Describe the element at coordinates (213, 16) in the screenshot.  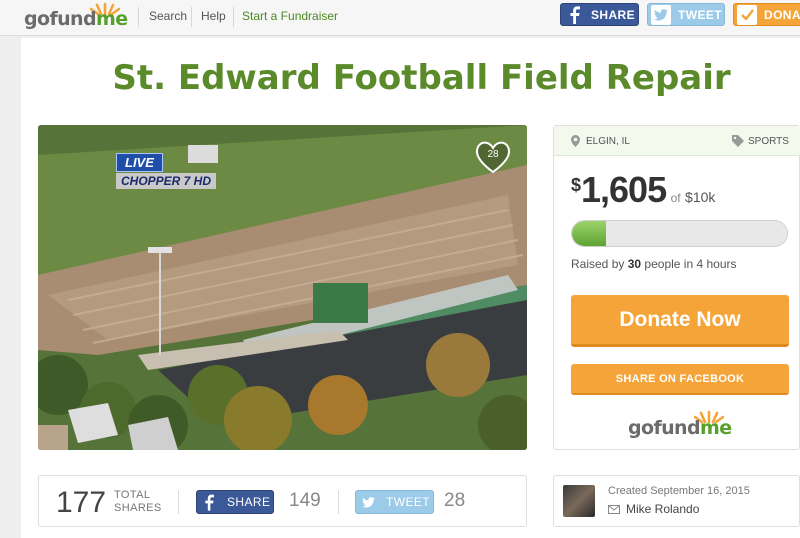
I see `nav-help-link: Help` at that location.